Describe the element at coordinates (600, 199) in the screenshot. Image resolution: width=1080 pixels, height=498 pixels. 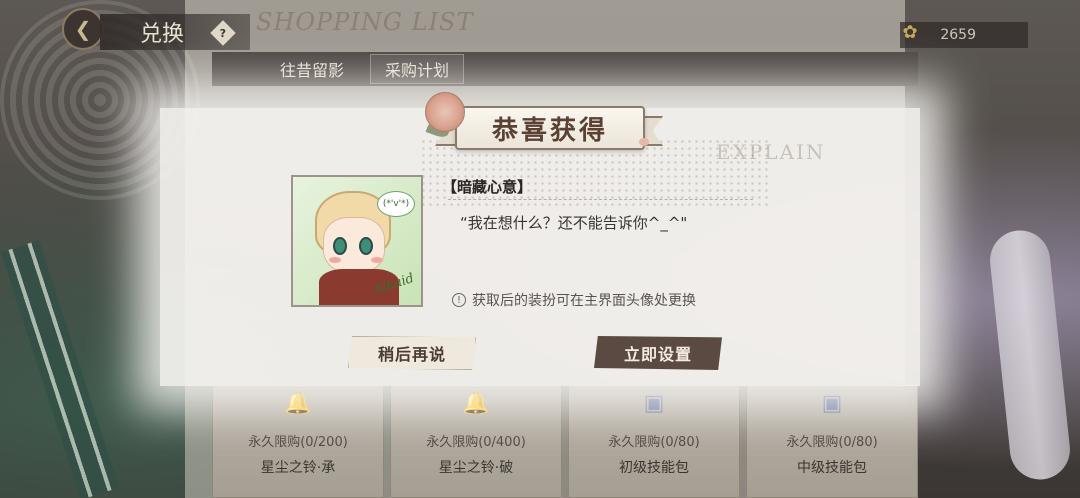
I see `divider` at that location.